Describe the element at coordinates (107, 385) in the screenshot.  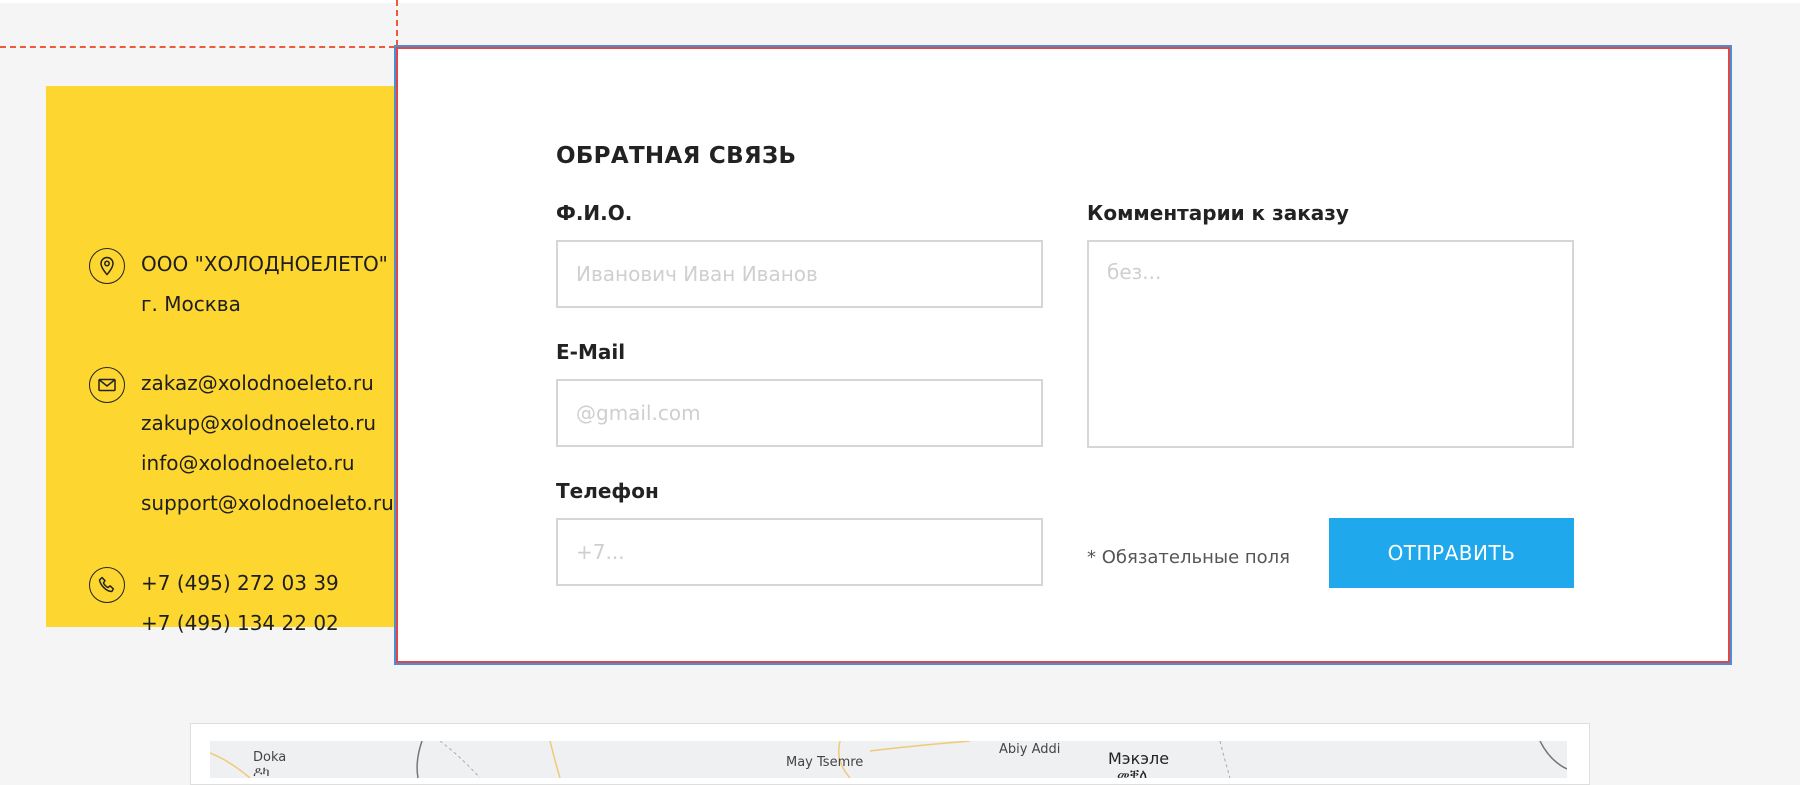
I see `envelope-icon` at that location.